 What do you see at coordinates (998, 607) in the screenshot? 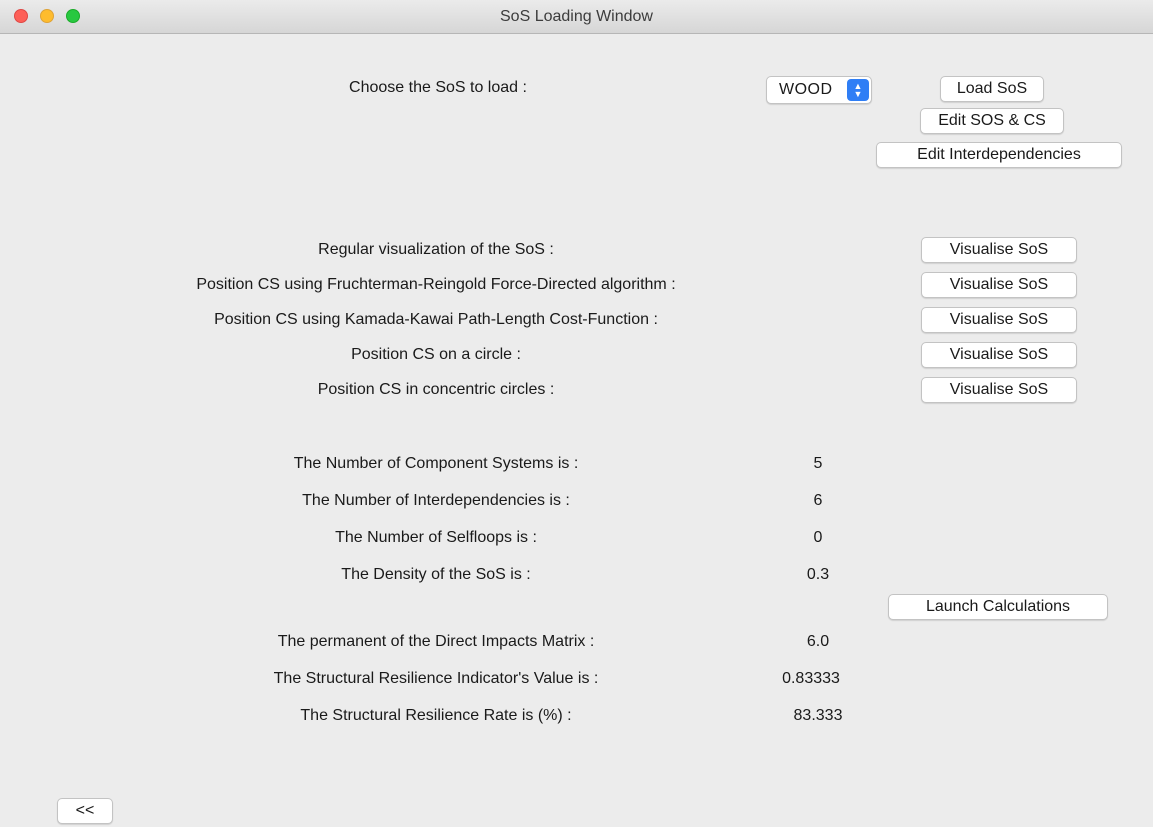
I see `launch-calculations-button: Launch Calculations` at bounding box center [998, 607].